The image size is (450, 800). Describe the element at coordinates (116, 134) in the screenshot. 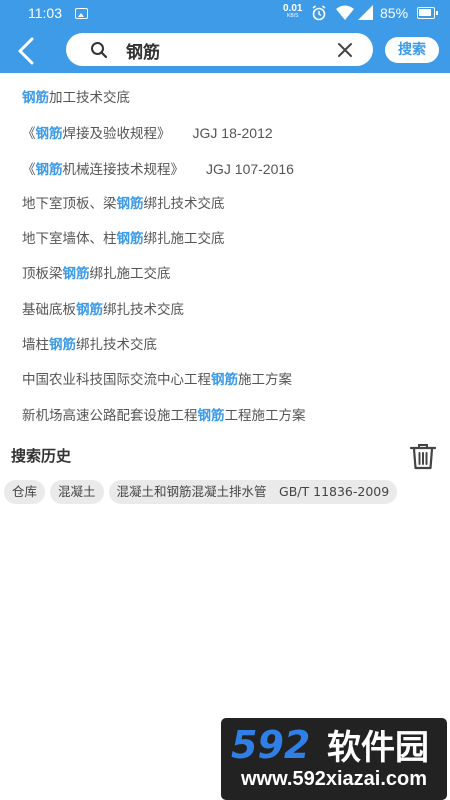

I see `suggestion-after: 焊接及验收规程》` at that location.